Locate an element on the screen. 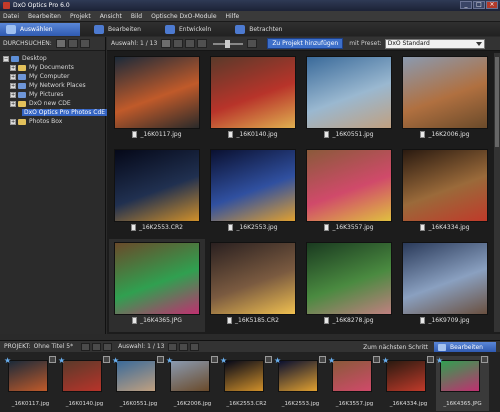 This screenshot has width=500, height=412. thumbnail-cell: _16K2006.jpg is located at coordinates (445, 99).